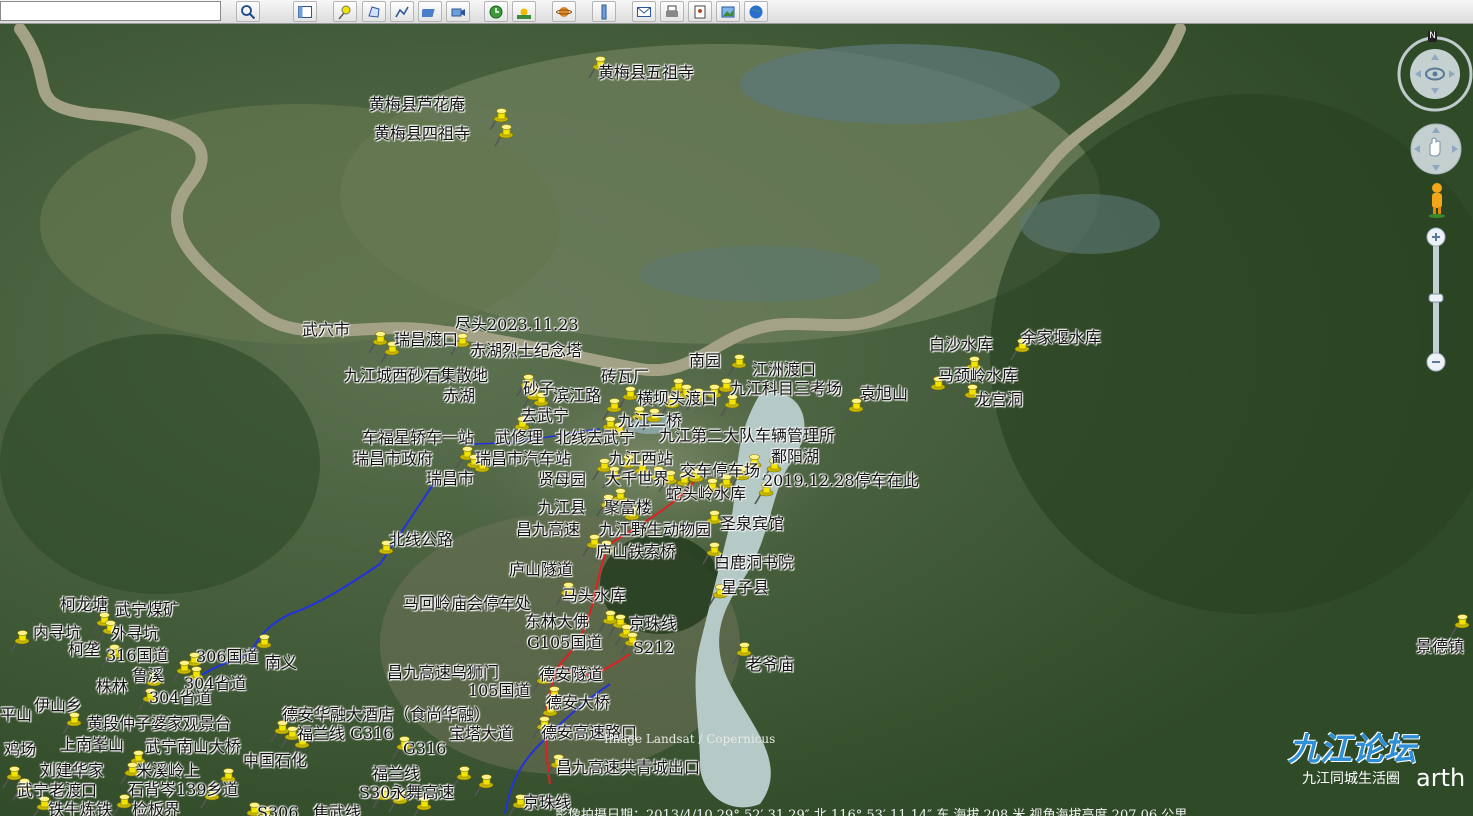 The height and width of the screenshot is (816, 1473). Describe the element at coordinates (92, 745) in the screenshot. I see `placemark-label: 上南峯山` at that location.